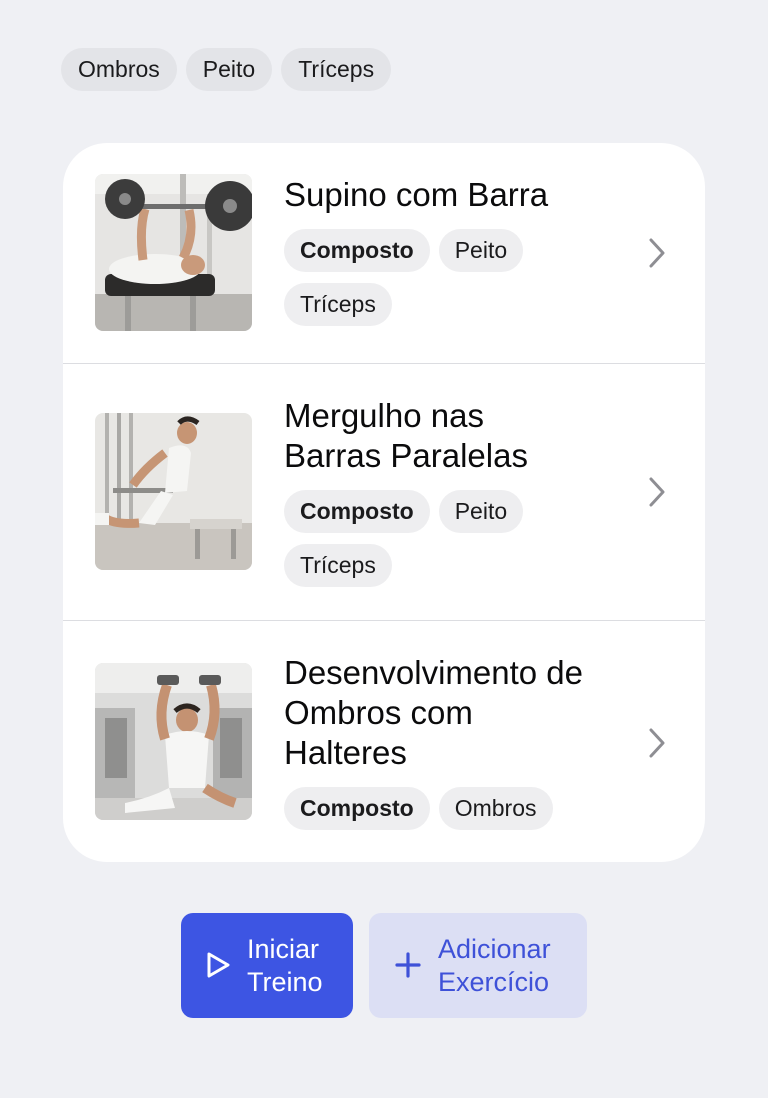 Image resolution: width=768 pixels, height=1098 pixels. I want to click on filter-chip-ombros: Ombros, so click(119, 69).